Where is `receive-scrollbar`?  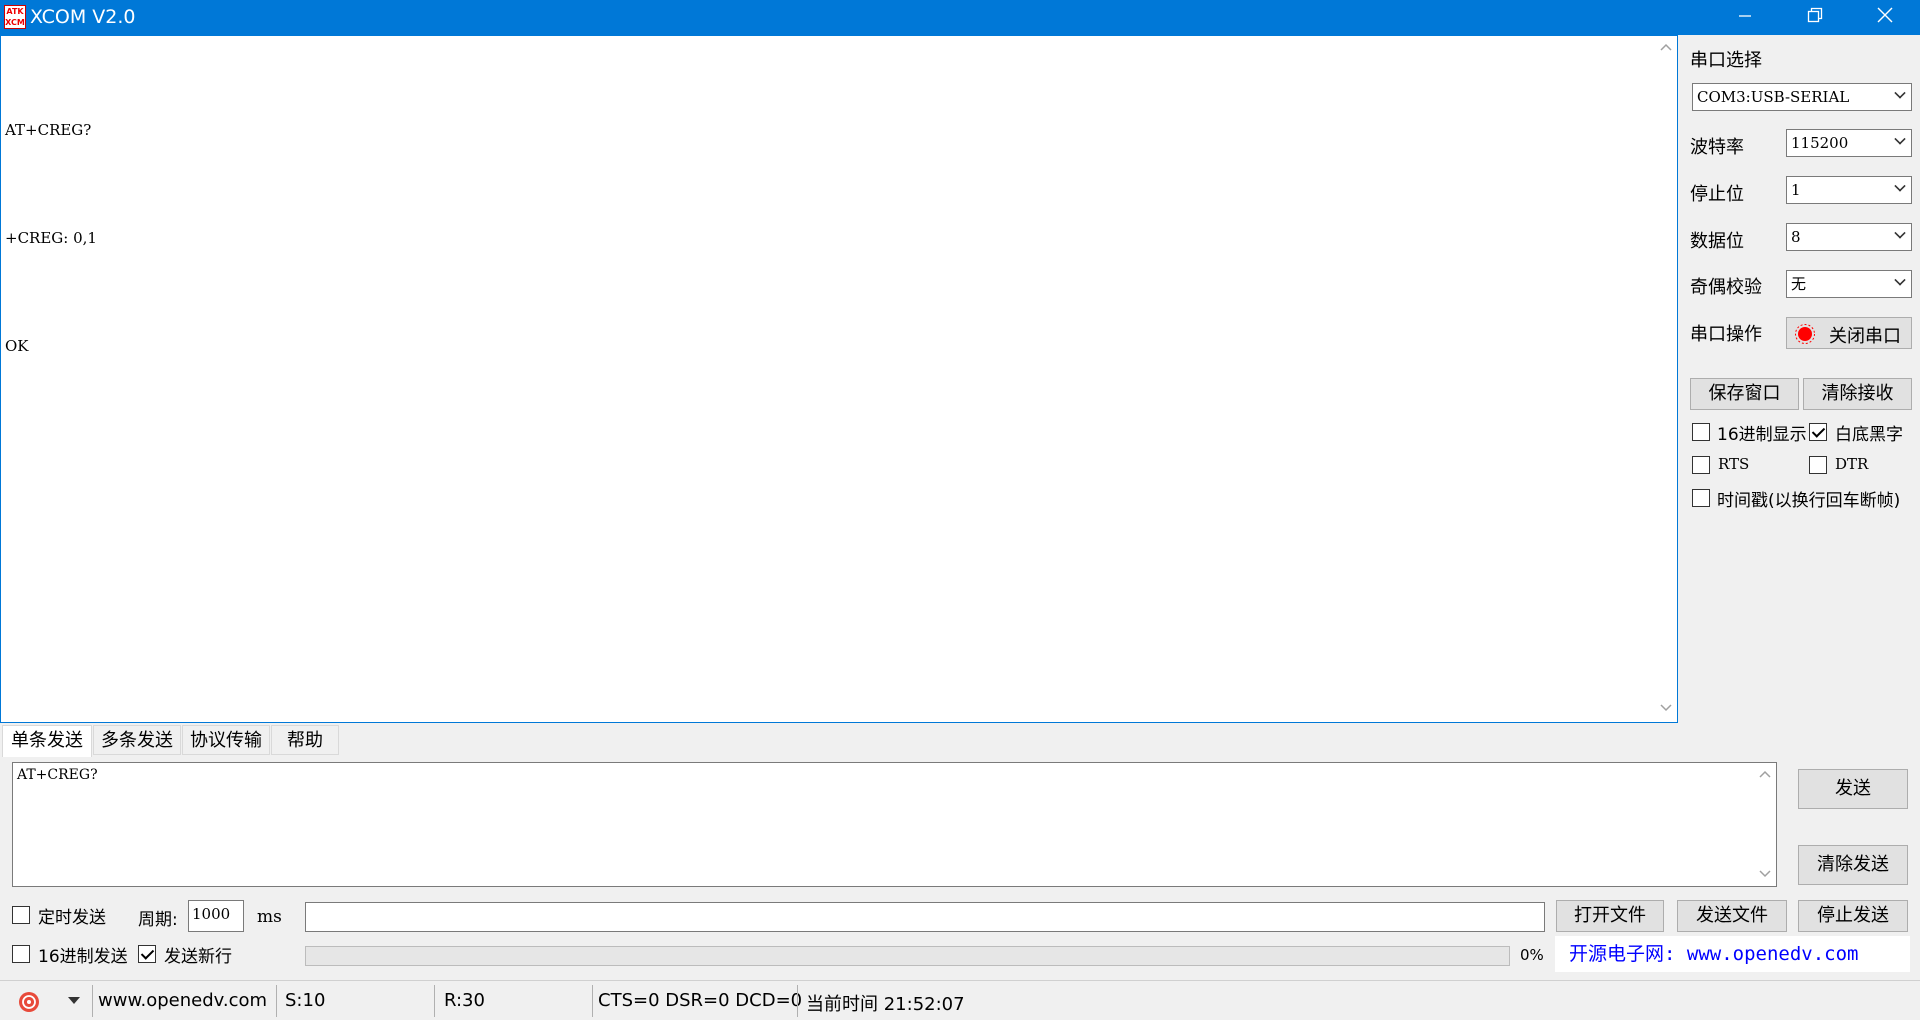 receive-scrollbar is located at coordinates (1666, 379).